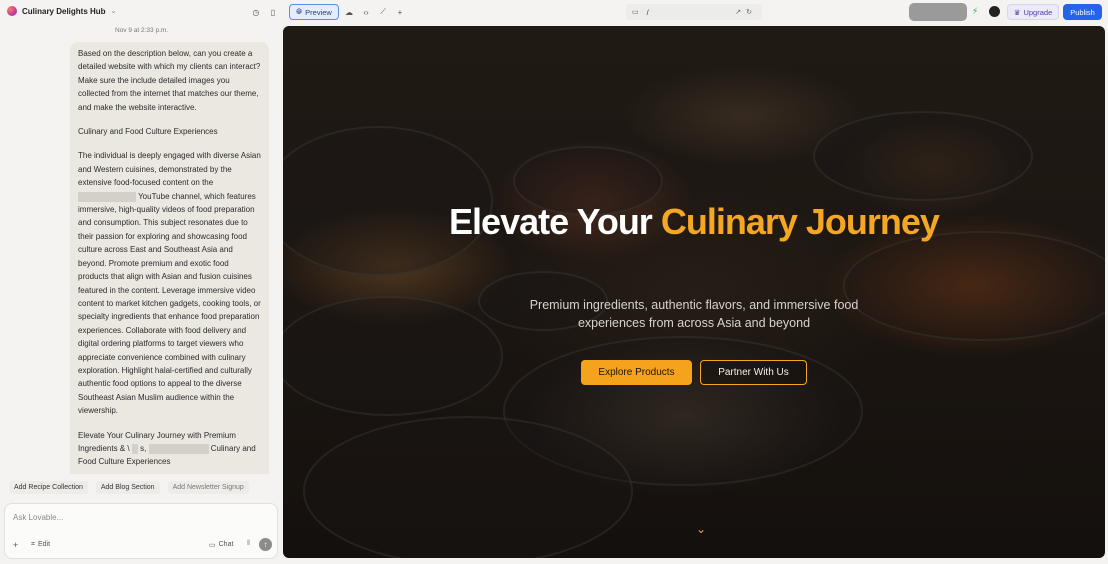  What do you see at coordinates (33, 544) in the screenshot?
I see `edit-icon: ⌗` at bounding box center [33, 544].